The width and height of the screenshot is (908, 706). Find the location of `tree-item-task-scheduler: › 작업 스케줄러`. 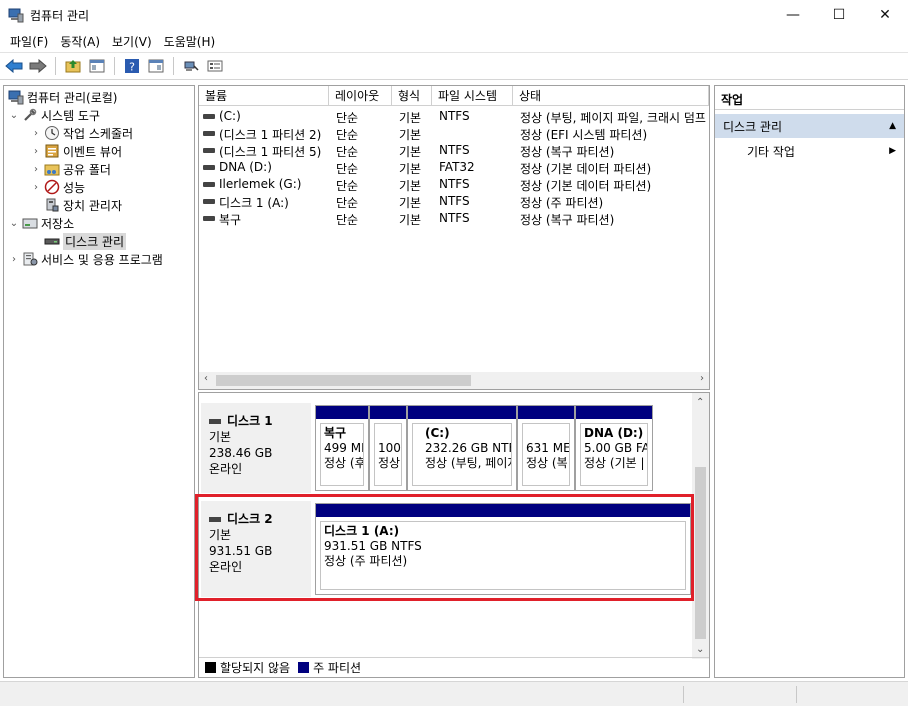

tree-item-task-scheduler: › 작업 스케줄러 is located at coordinates (81, 133).